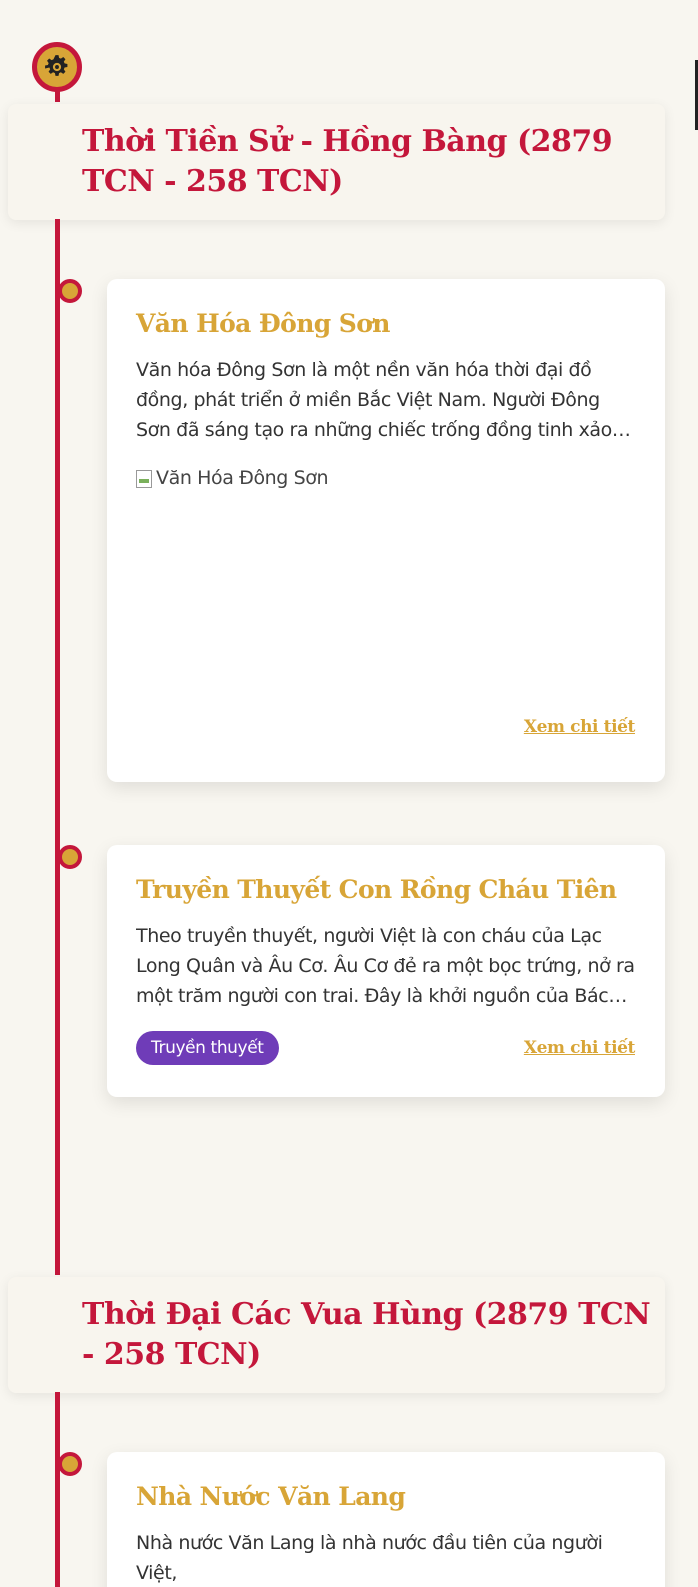 The width and height of the screenshot is (698, 1587). What do you see at coordinates (242, 478) in the screenshot?
I see `image-alt-text: Văn Hóa Đông Sơn` at bounding box center [242, 478].